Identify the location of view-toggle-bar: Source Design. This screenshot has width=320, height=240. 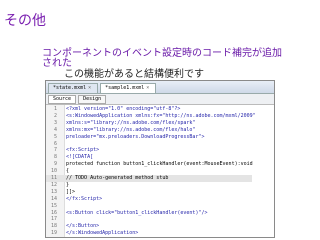
(160, 99).